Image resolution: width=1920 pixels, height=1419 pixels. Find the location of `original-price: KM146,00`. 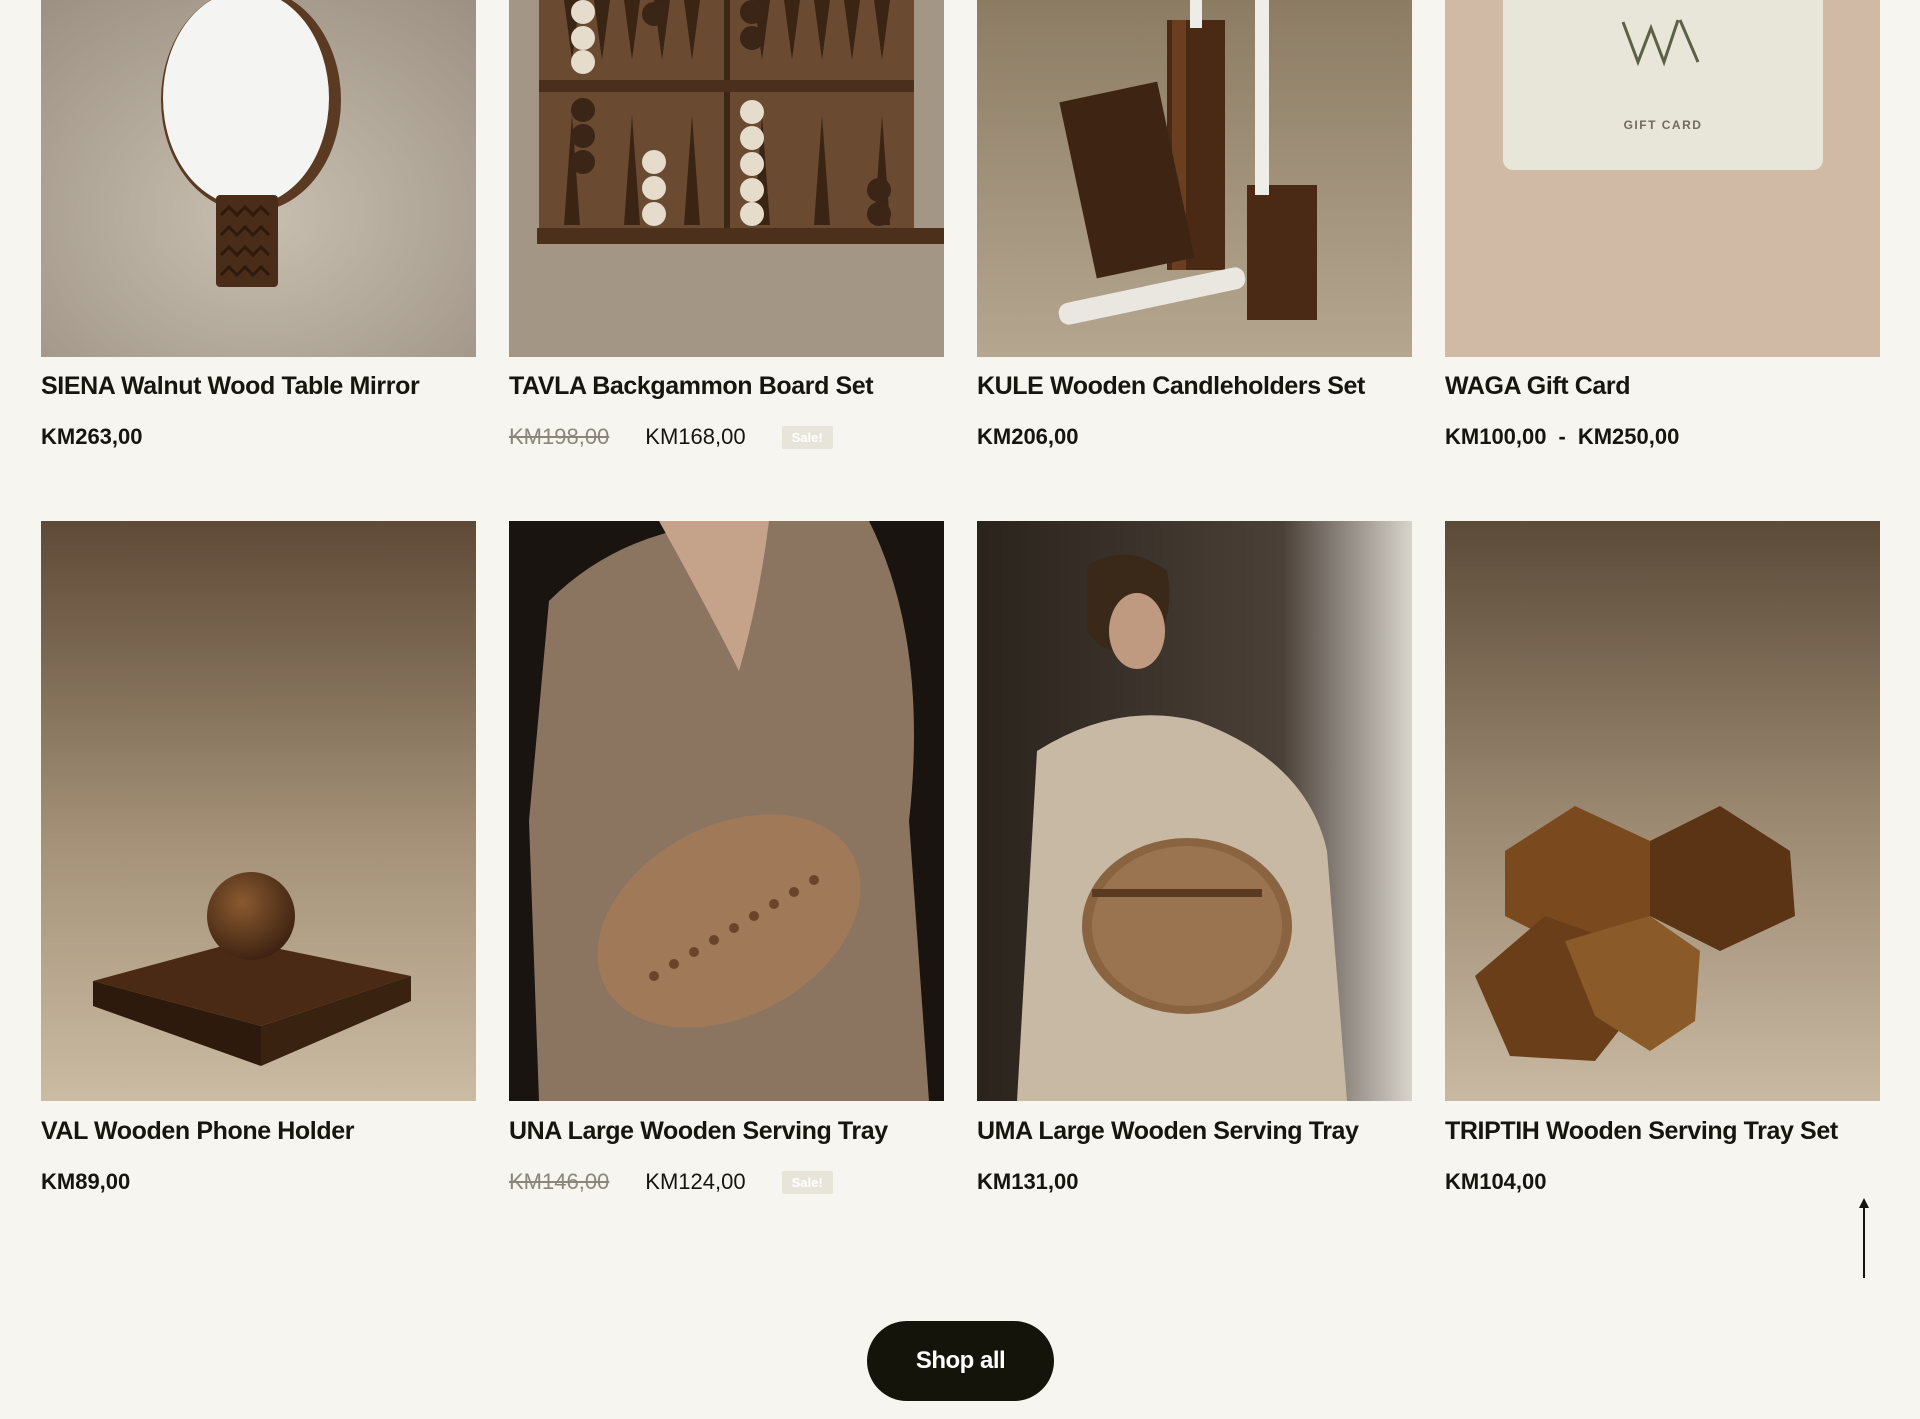

original-price: KM146,00 is located at coordinates (559, 1181).